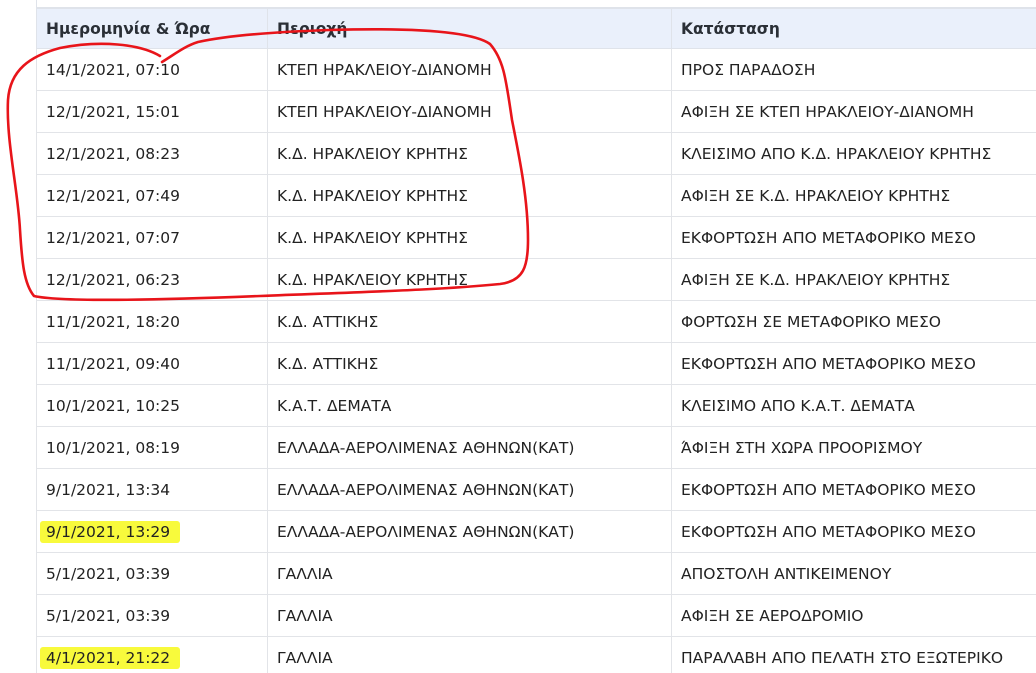 The width and height of the screenshot is (1036, 673). I want to click on date-text: 4/1/2021, 21:22, so click(110, 657).